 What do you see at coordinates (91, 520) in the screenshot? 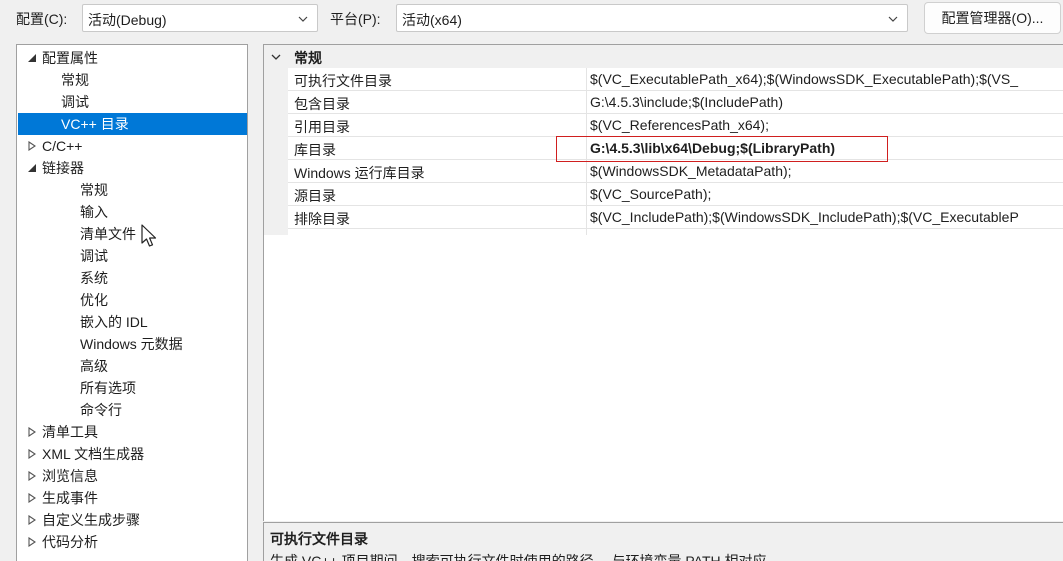
I see `tree-item-label: 自定义生成步骤` at bounding box center [91, 520].